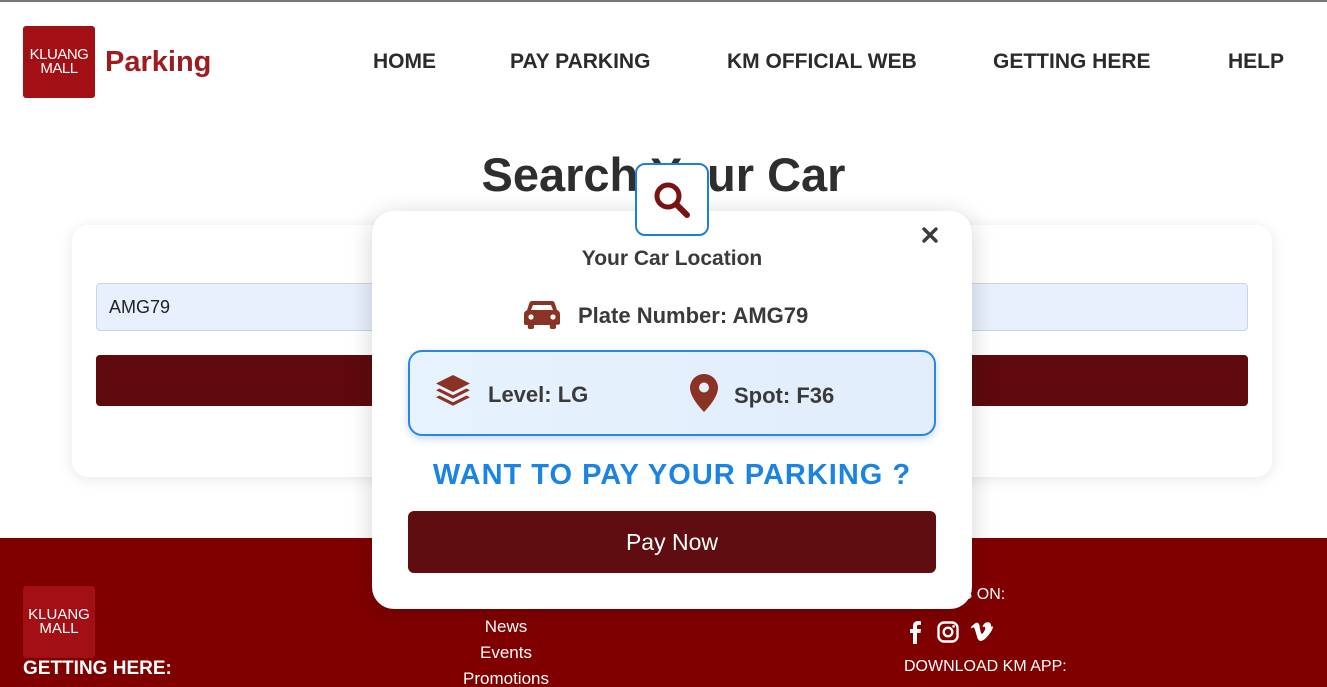 The image size is (1327, 687). I want to click on logo-line-2: MALL, so click(59, 68).